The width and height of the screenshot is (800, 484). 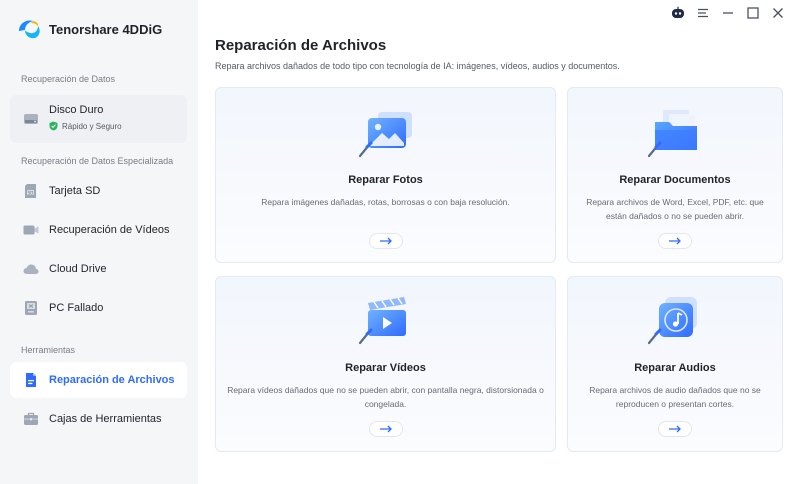 I want to click on card-title: Reparar Vídeos, so click(x=385, y=368).